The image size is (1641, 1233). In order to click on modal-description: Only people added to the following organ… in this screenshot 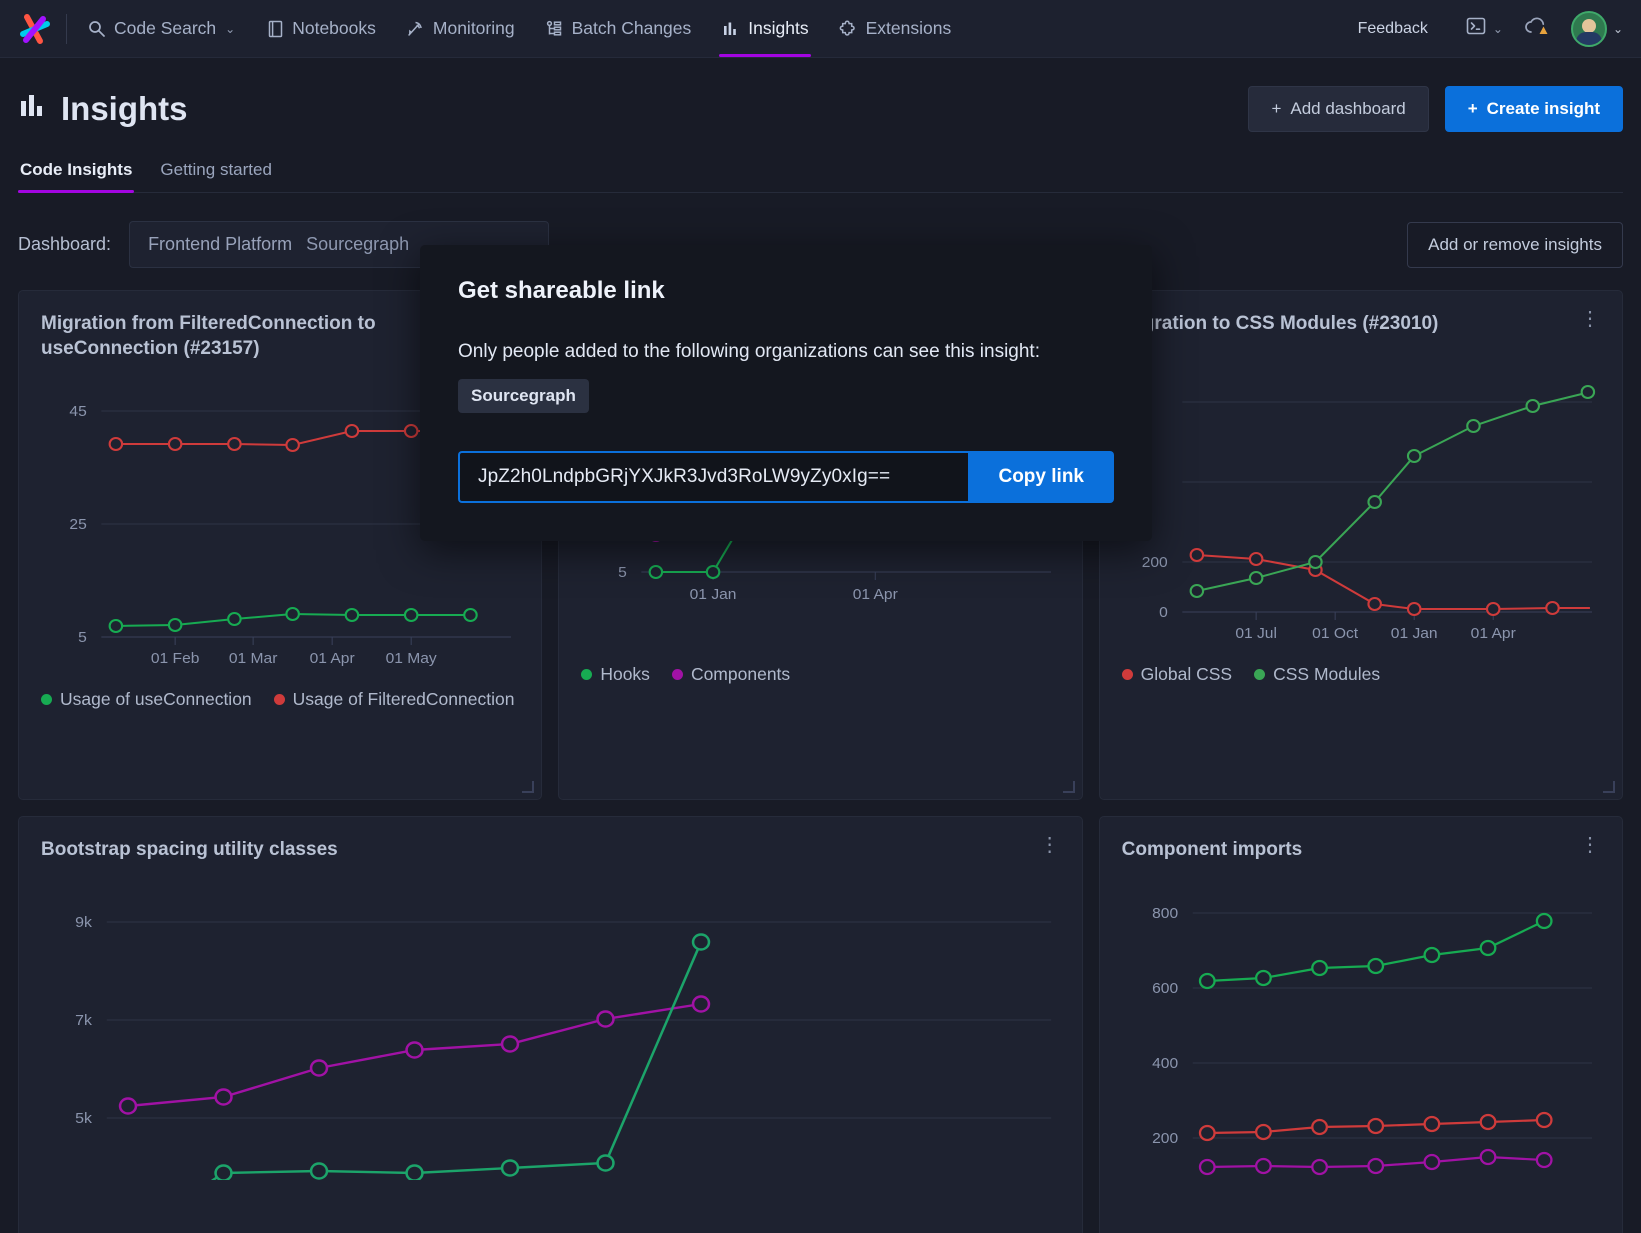, I will do `click(749, 351)`.